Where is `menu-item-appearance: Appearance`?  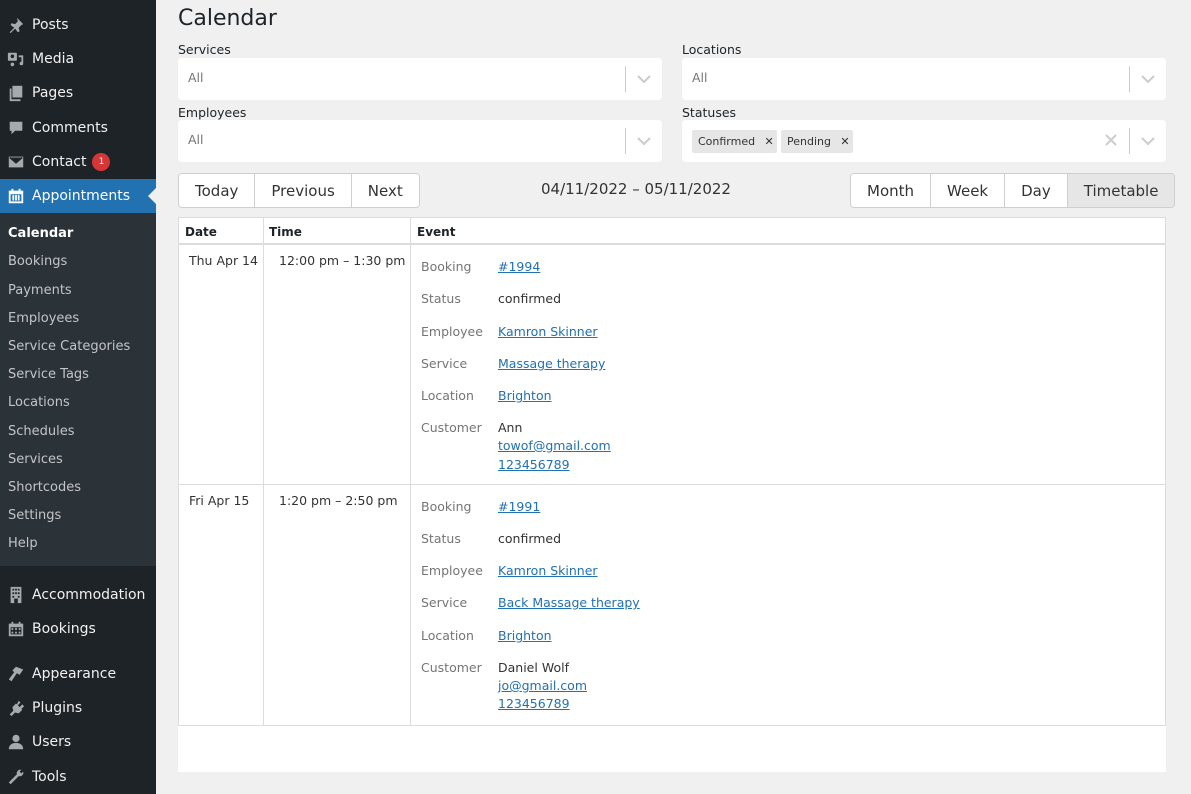 menu-item-appearance: Appearance is located at coordinates (78, 674).